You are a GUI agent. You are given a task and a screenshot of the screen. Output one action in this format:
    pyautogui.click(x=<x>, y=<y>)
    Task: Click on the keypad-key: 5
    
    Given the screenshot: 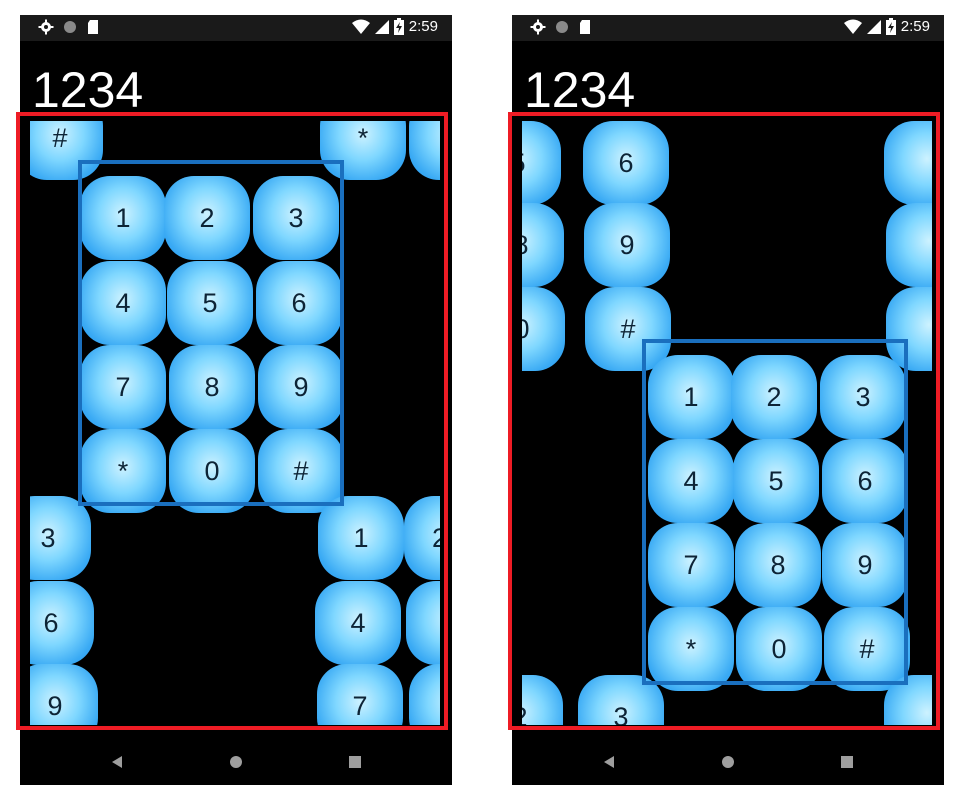 What is the action you would take?
    pyautogui.click(x=541, y=163)
    